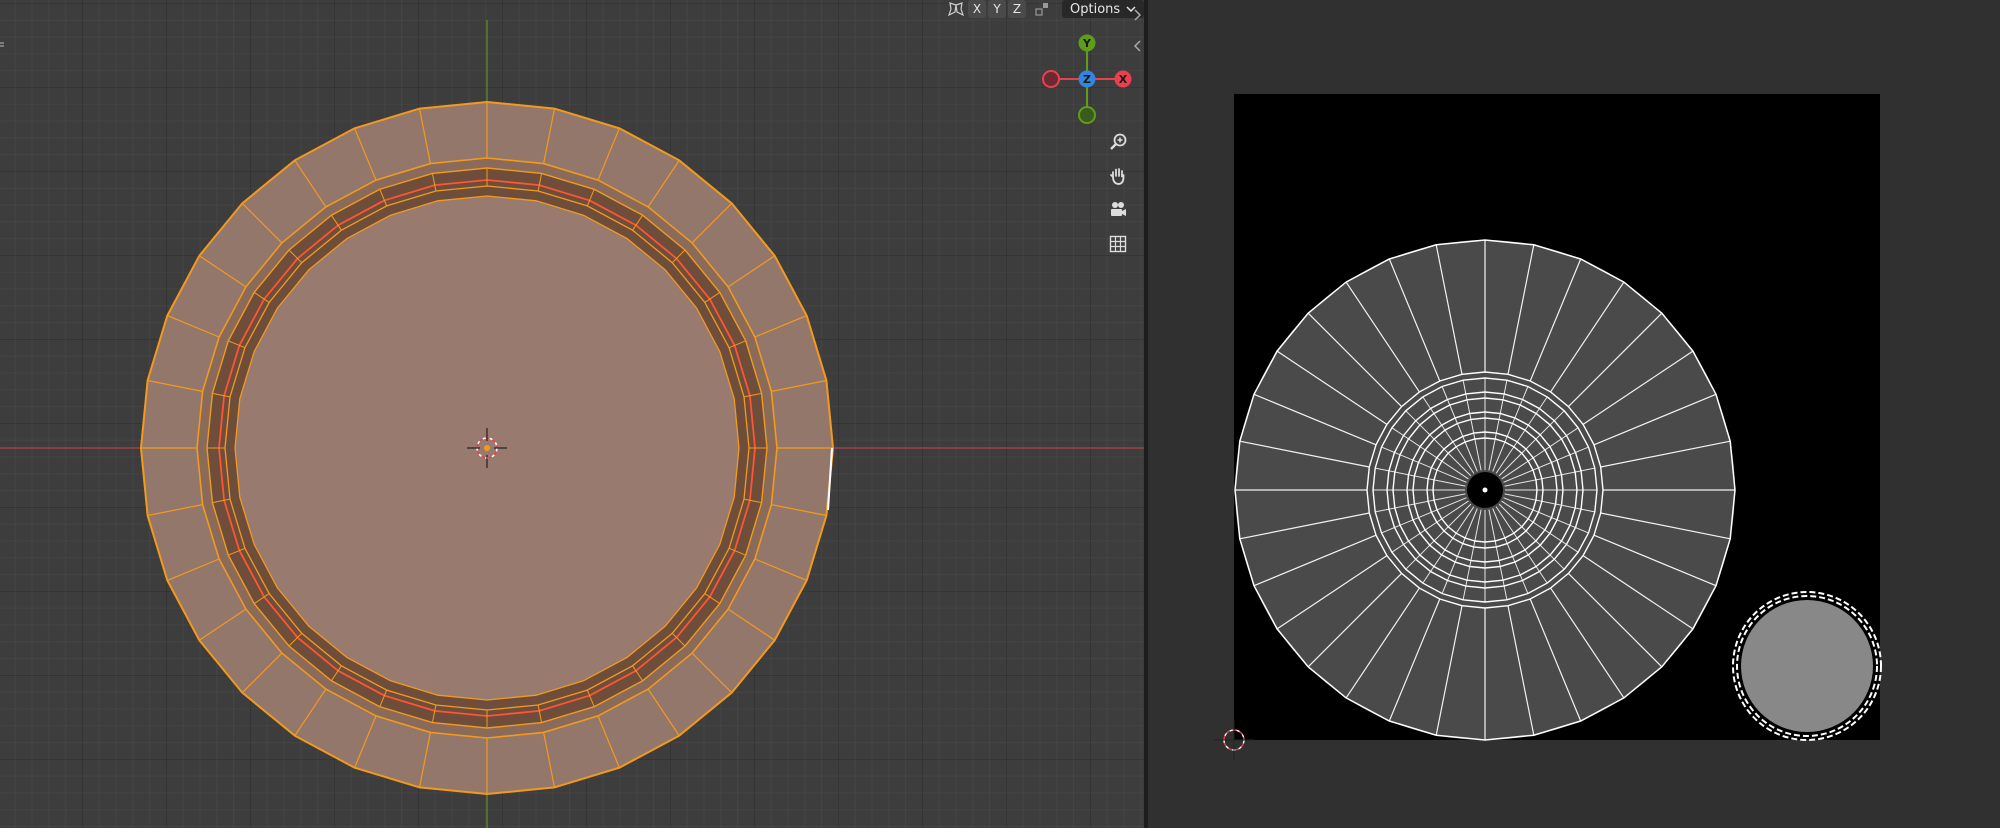 The width and height of the screenshot is (2000, 828). What do you see at coordinates (1017, 9) in the screenshot?
I see `mirror-z-button: Z` at bounding box center [1017, 9].